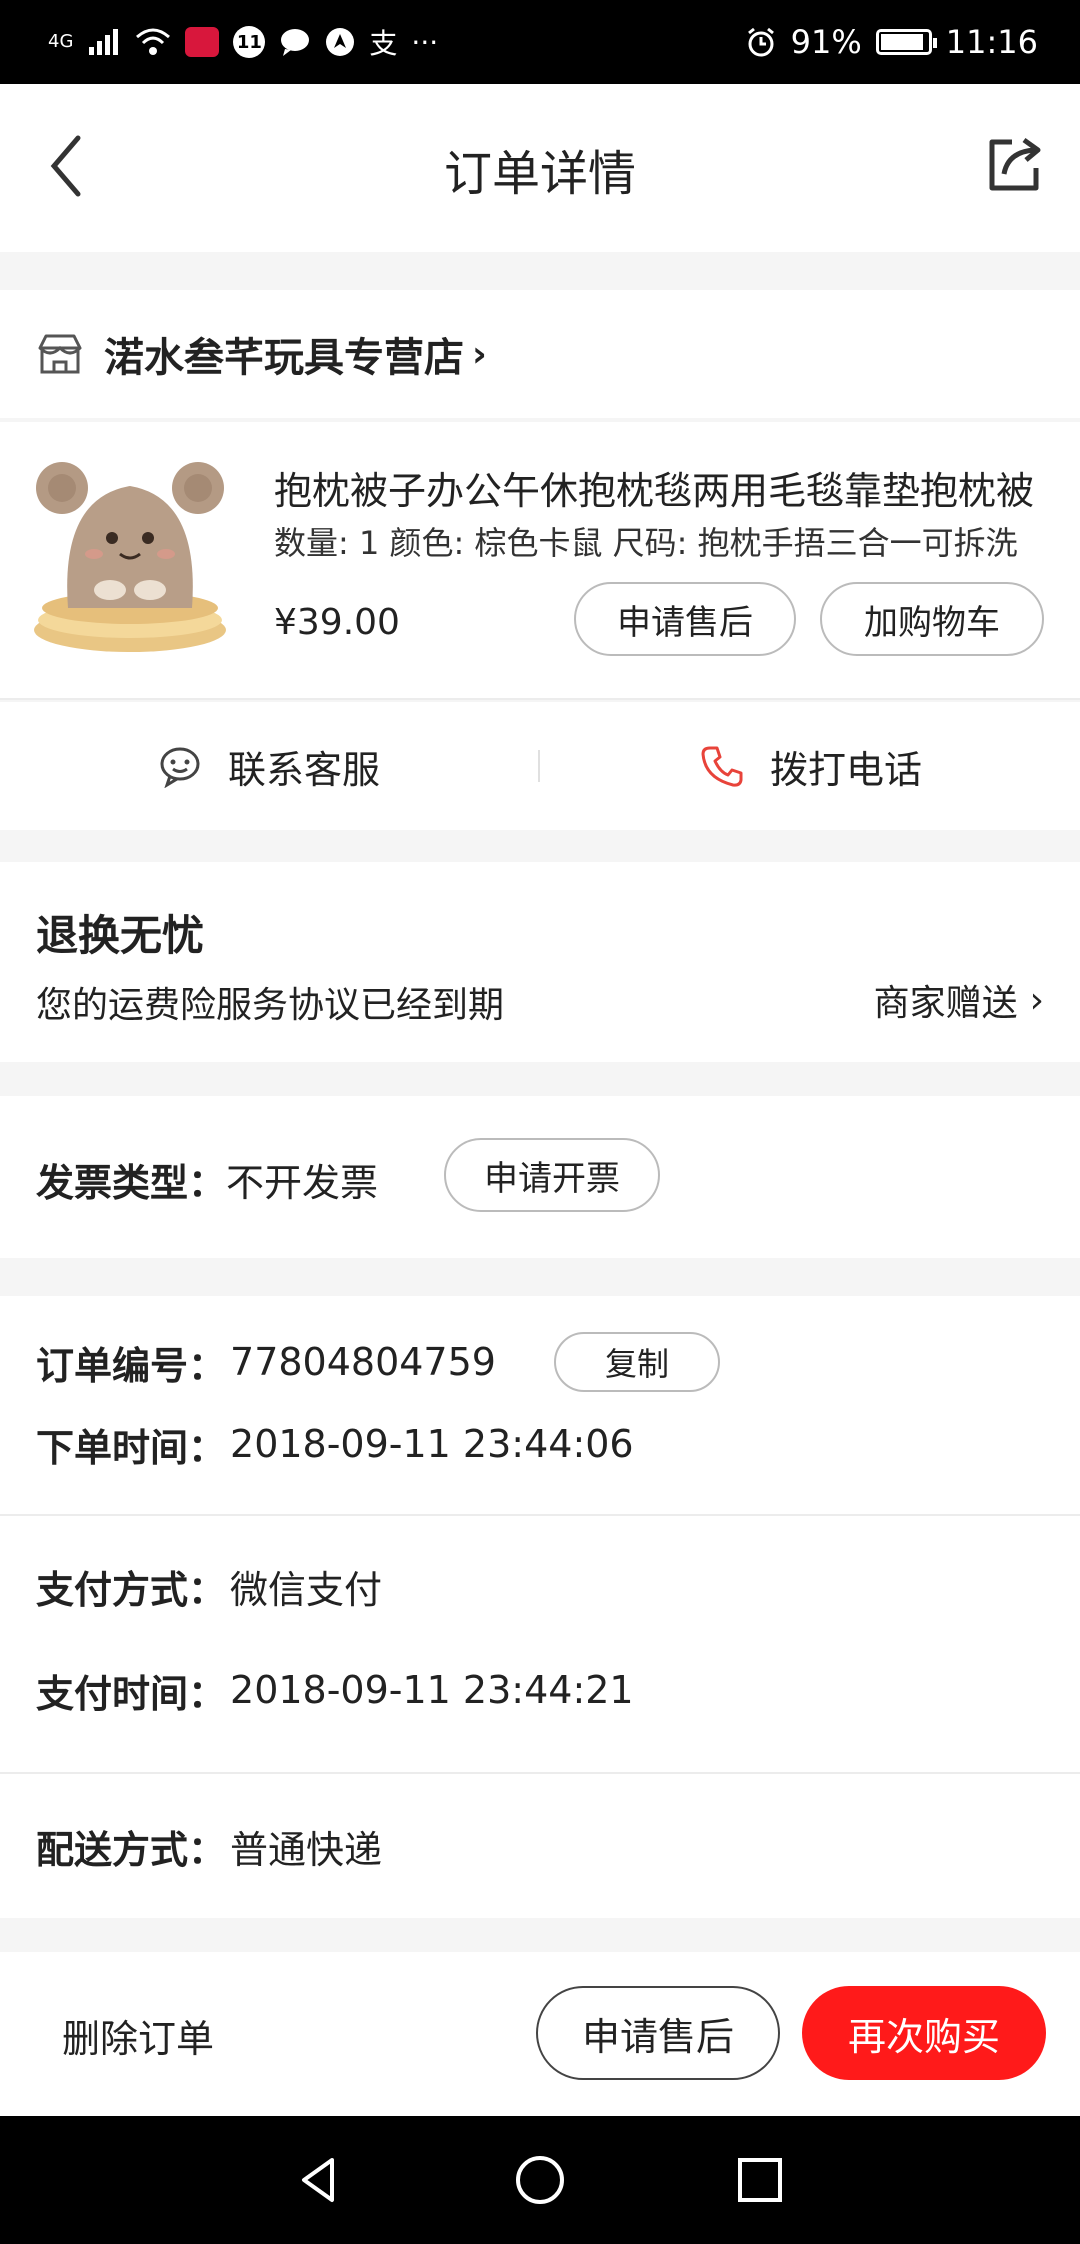 This screenshot has width=1080, height=2244. What do you see at coordinates (302, 1182) in the screenshot?
I see `invoice-type-value: 不开发票` at bounding box center [302, 1182].